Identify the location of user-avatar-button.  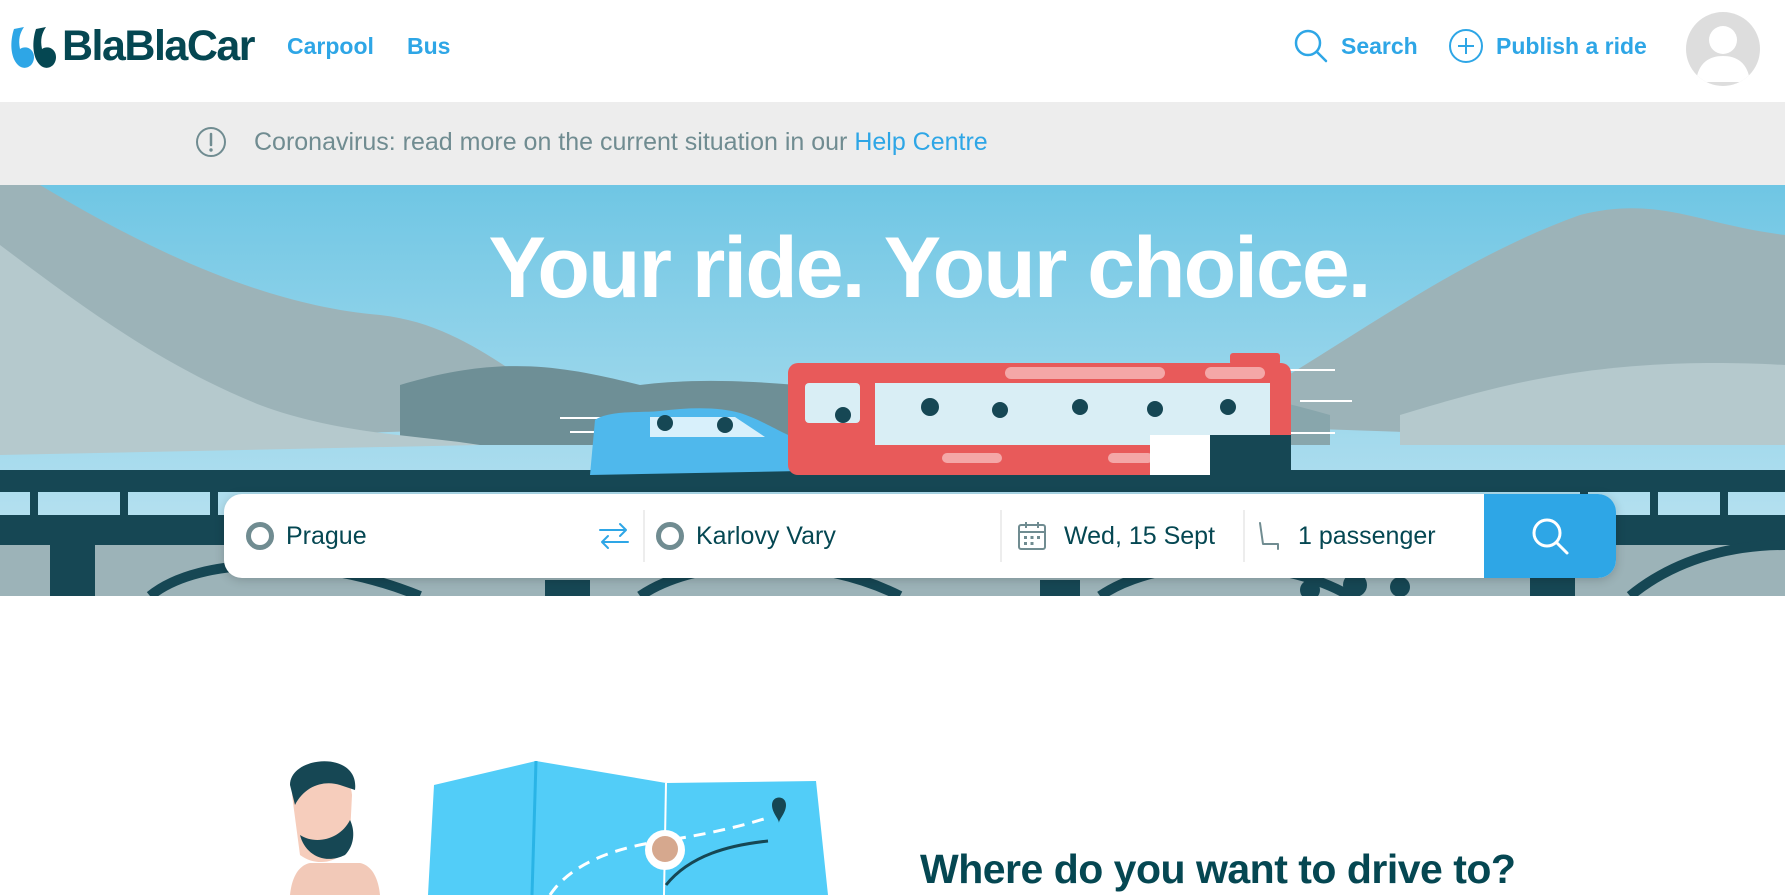
(1723, 49).